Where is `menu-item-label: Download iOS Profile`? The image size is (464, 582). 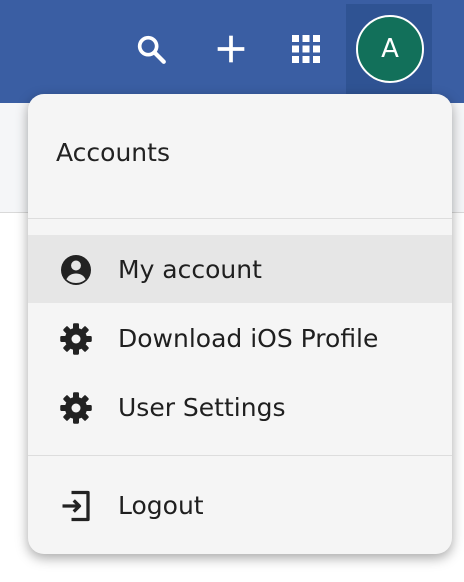 menu-item-label: Download iOS Profile is located at coordinates (248, 338).